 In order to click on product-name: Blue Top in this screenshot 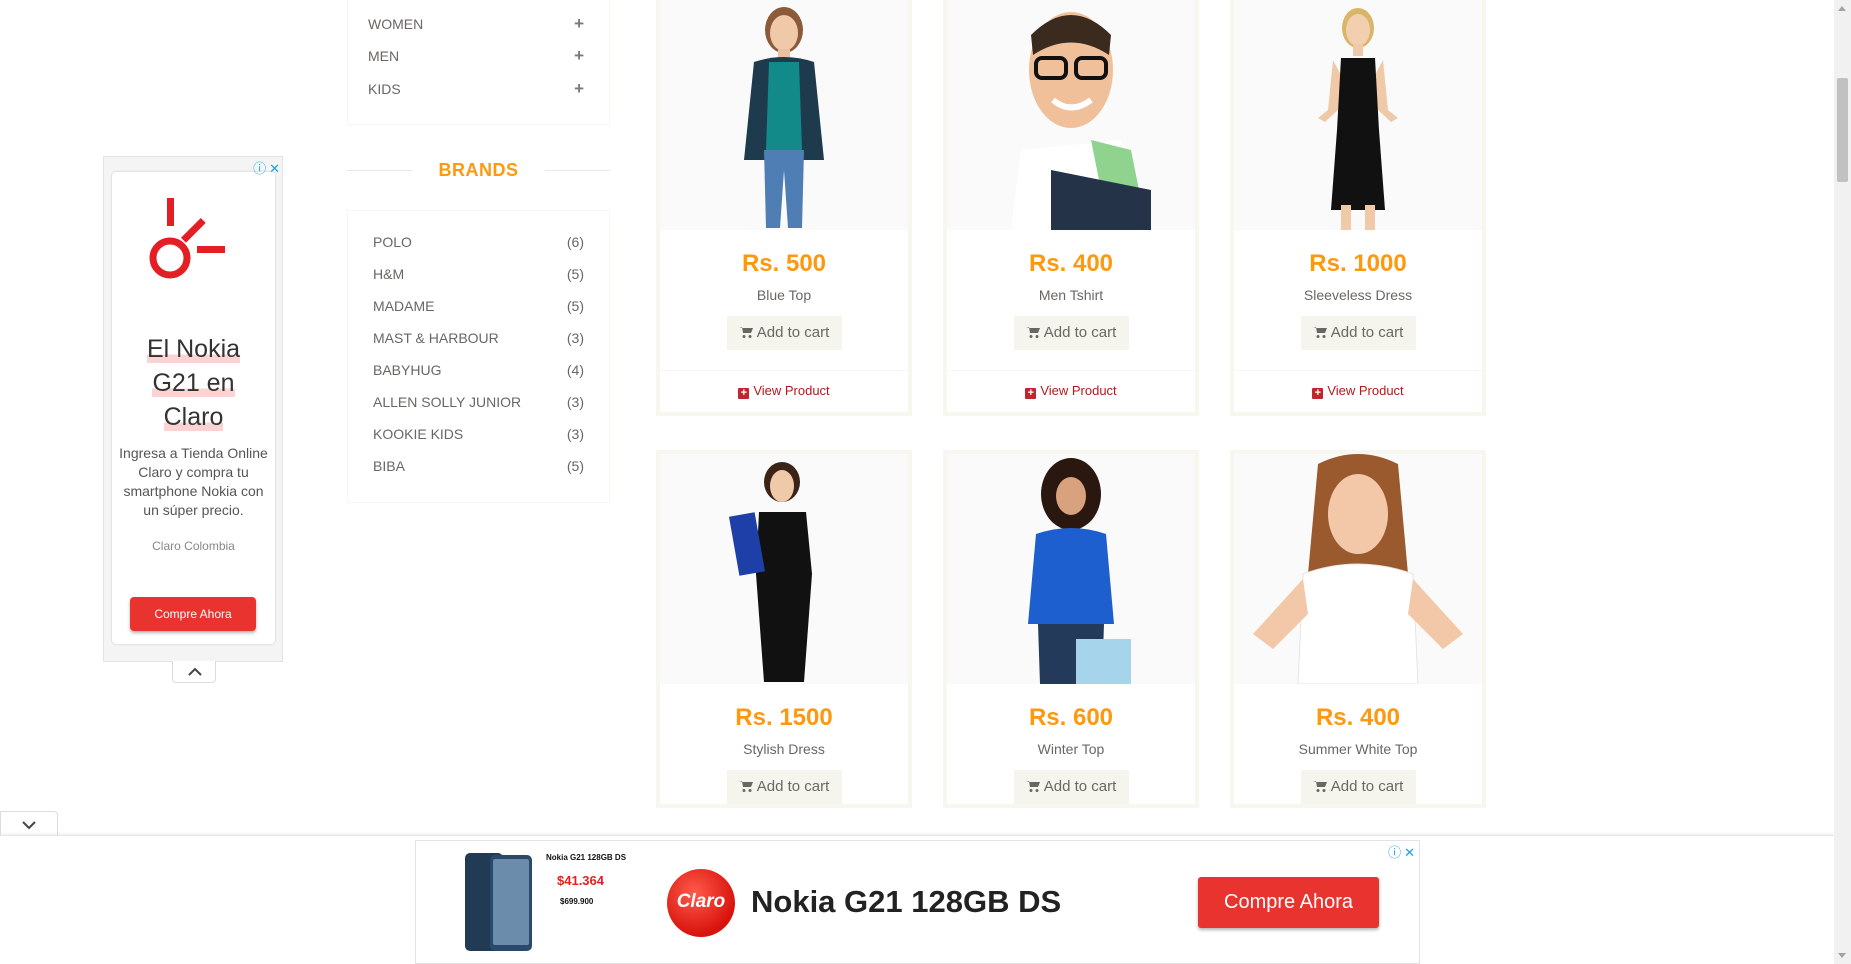, I will do `click(784, 295)`.